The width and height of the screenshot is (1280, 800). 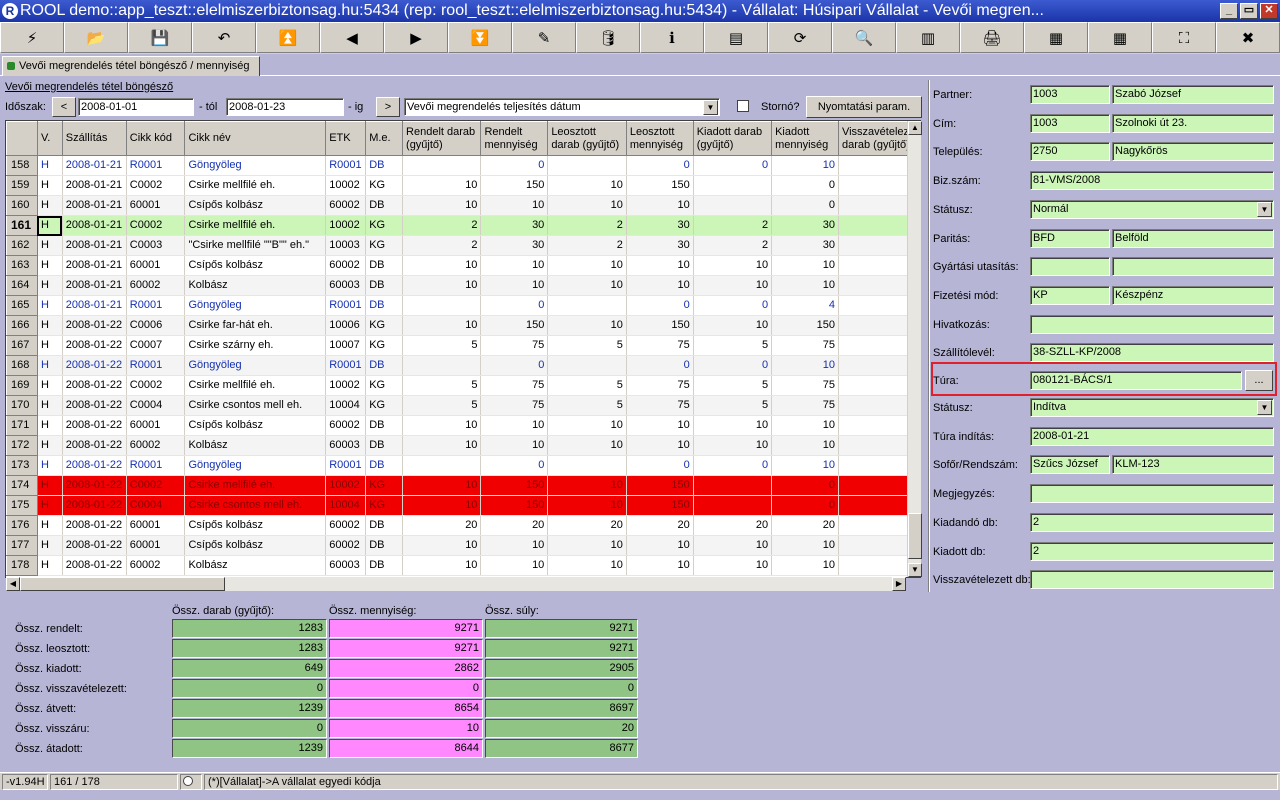 I want to click on column-header: Szállítás, so click(x=94, y=138).